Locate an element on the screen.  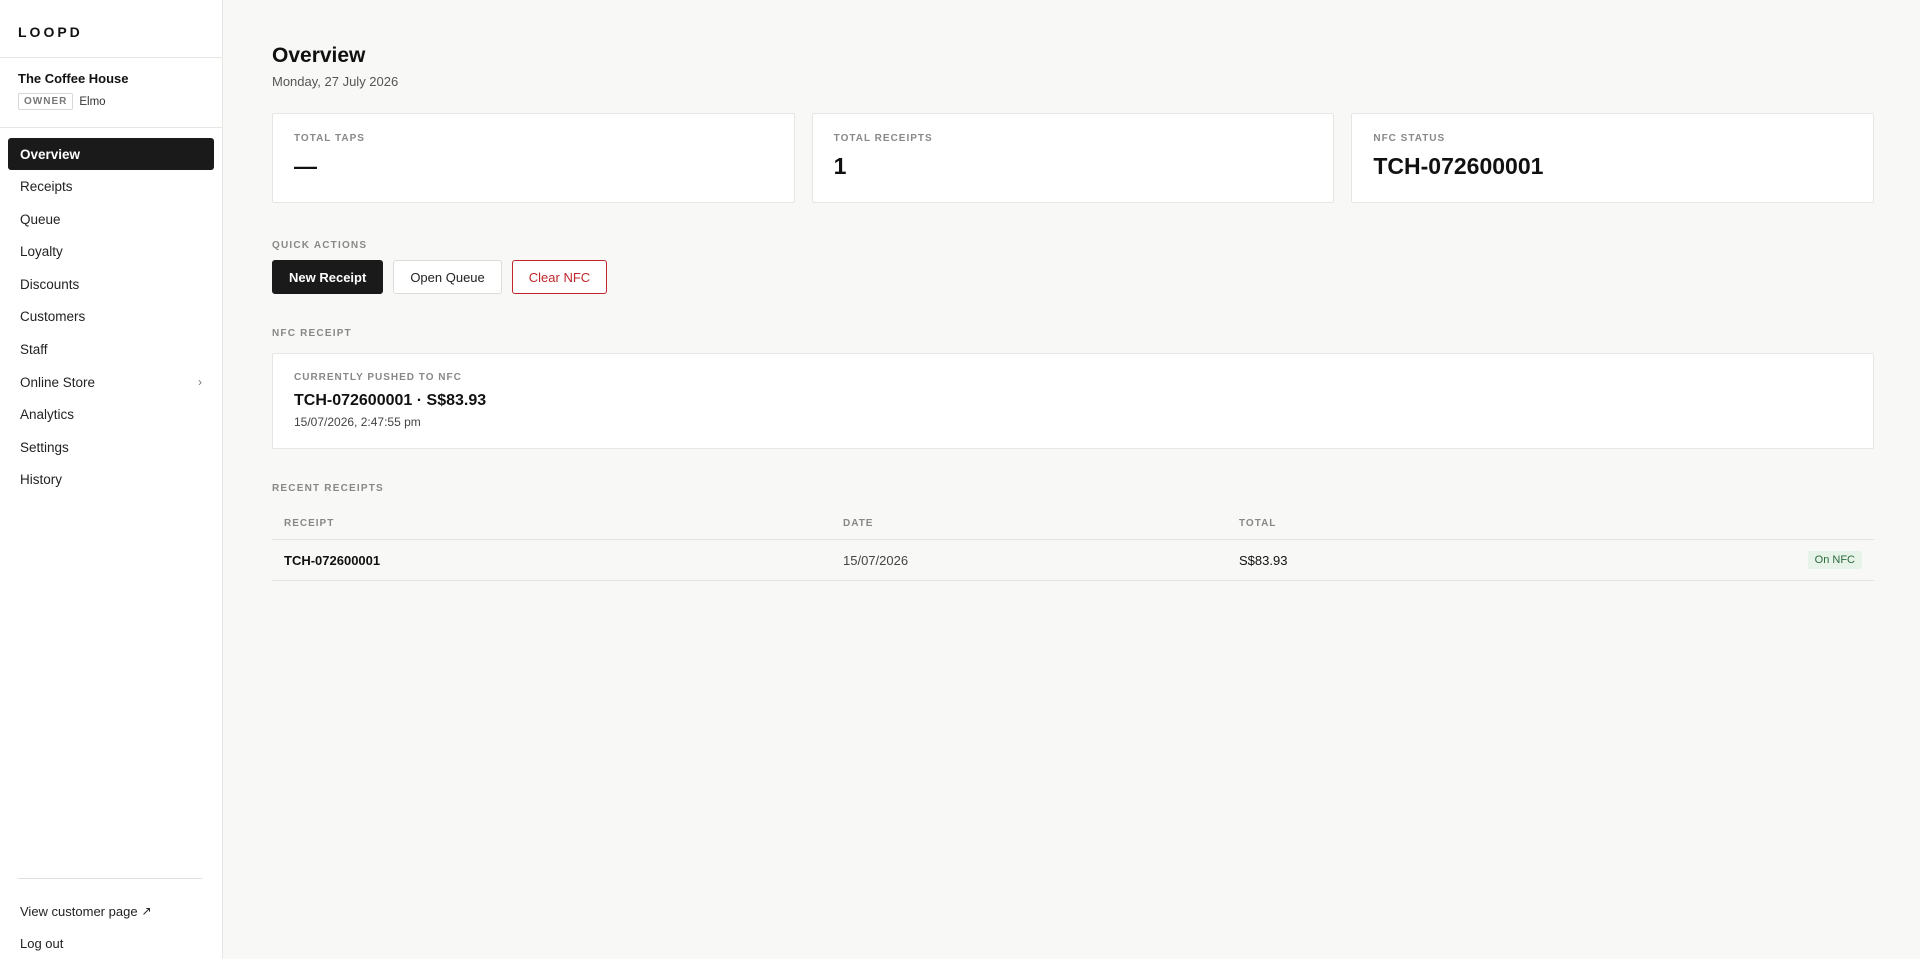
column-header-date: DATE is located at coordinates (858, 523).